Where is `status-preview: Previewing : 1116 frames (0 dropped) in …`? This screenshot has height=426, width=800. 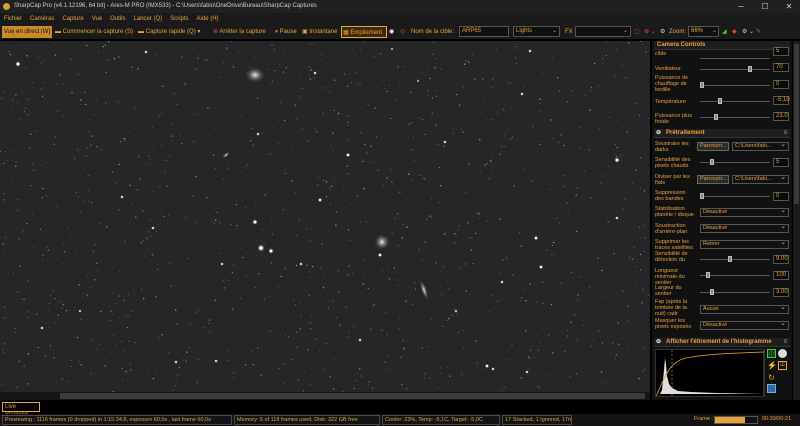
status-preview: Previewing : 1116 frames (0 dropped) in … is located at coordinates (117, 420).